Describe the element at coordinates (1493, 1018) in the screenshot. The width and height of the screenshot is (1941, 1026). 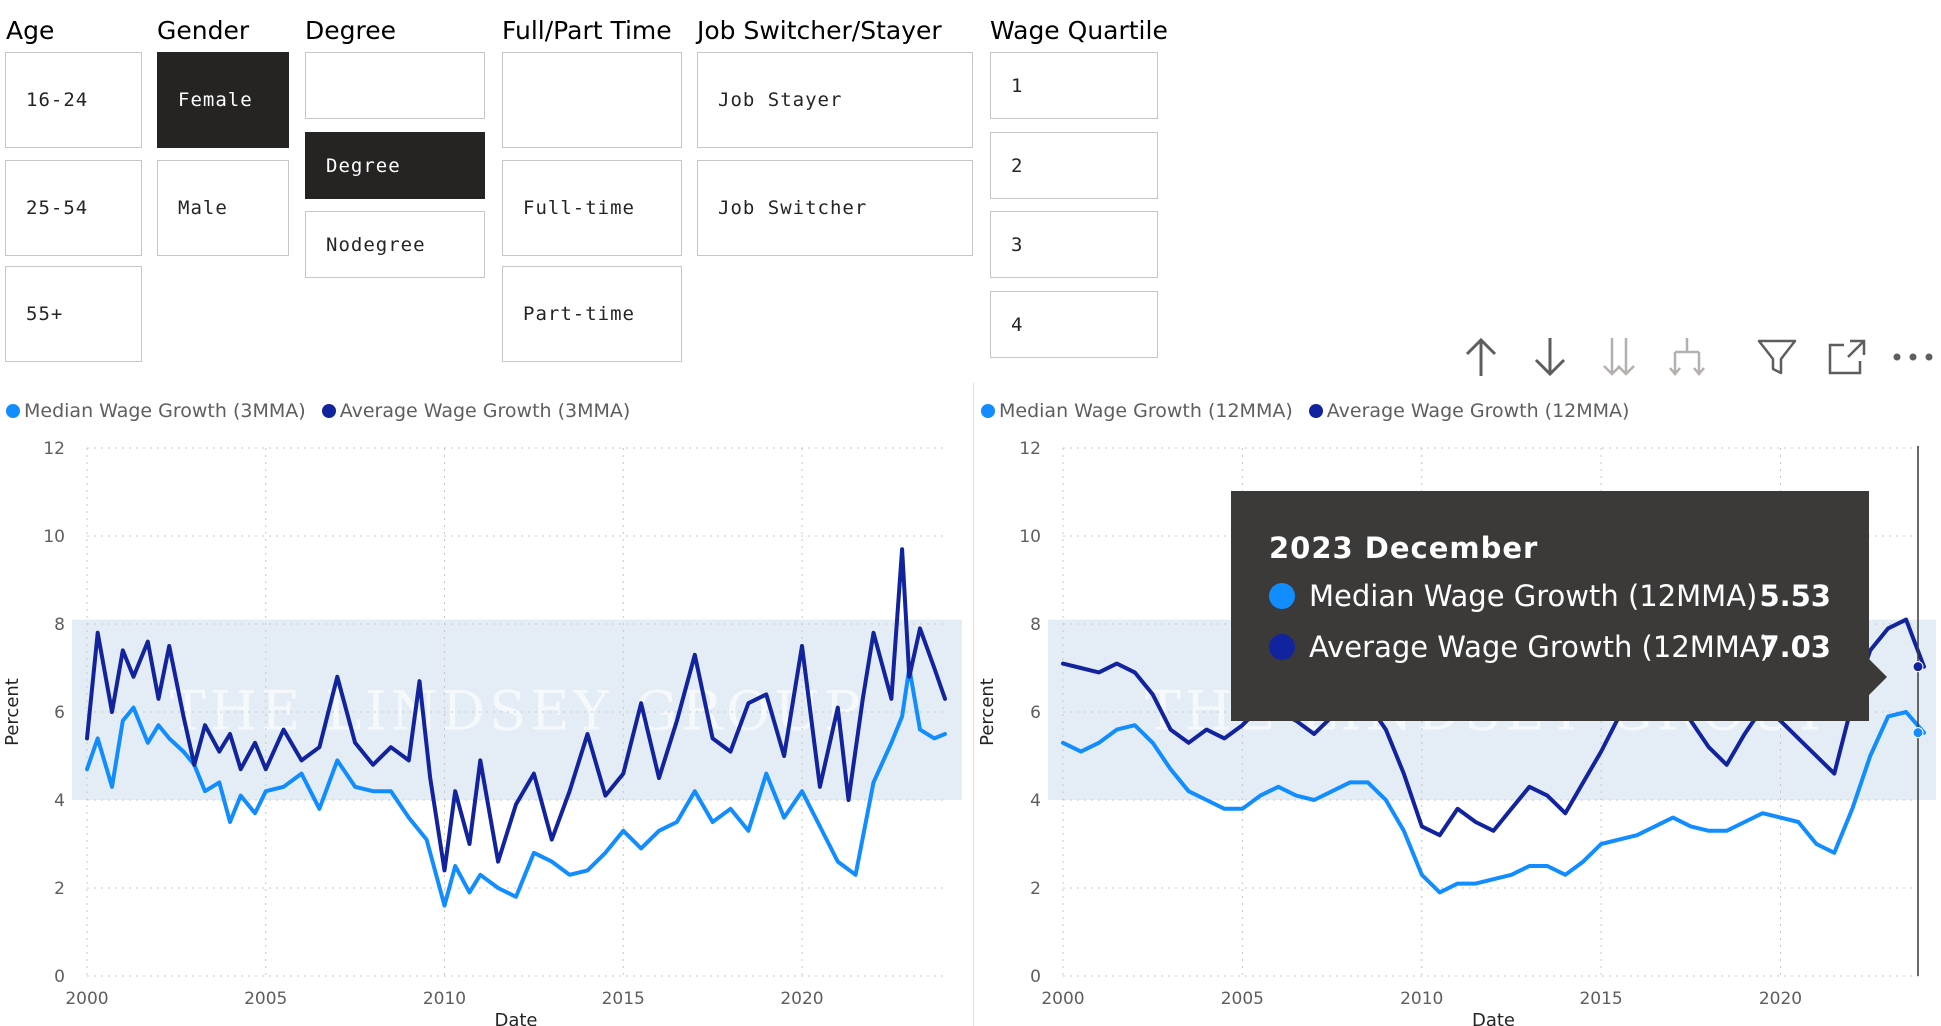
I see `x-axis-title: Date` at that location.